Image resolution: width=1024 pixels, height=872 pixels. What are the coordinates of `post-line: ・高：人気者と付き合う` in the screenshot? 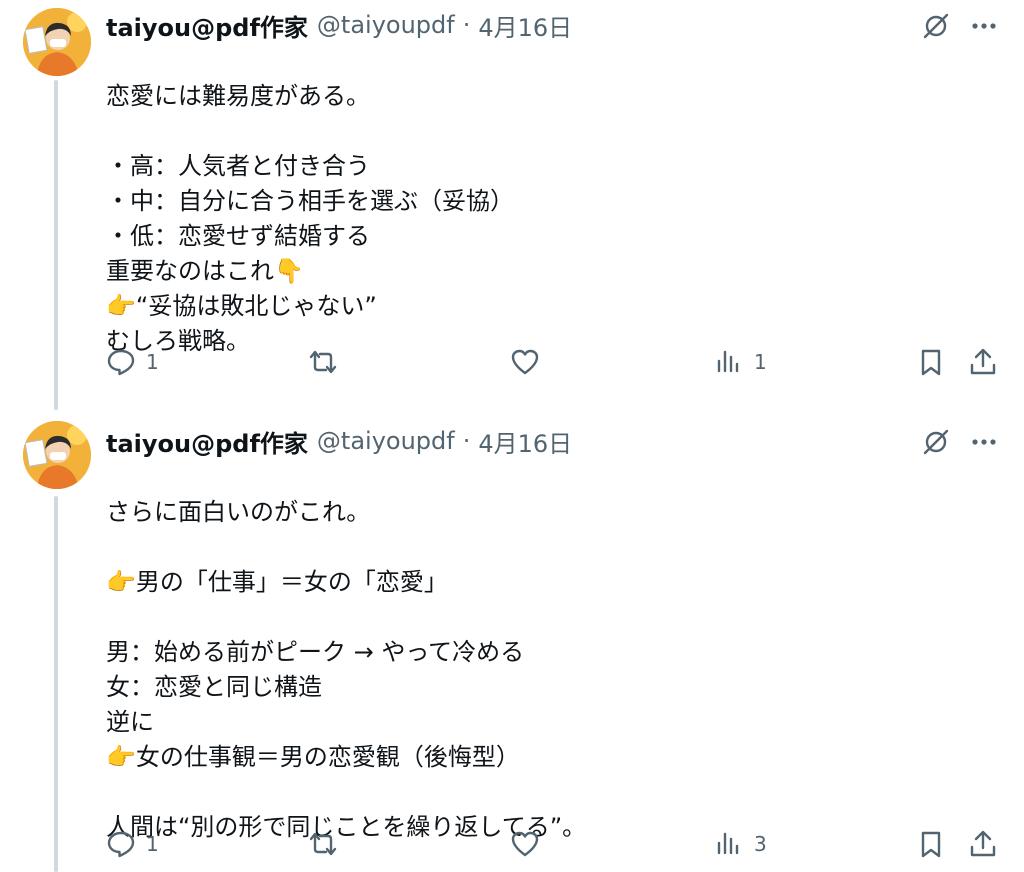 It's located at (238, 166).